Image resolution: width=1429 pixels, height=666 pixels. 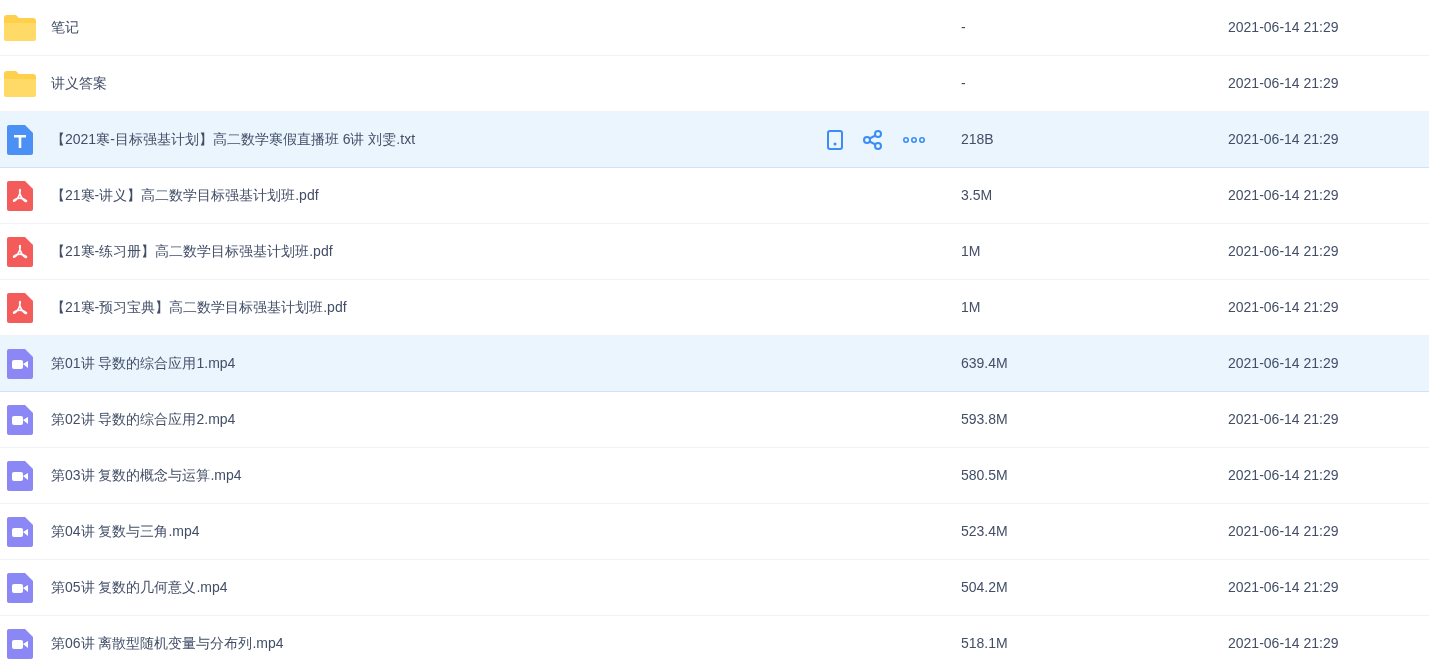 What do you see at coordinates (985, 587) in the screenshot?
I see `file-size: 504.2M` at bounding box center [985, 587].